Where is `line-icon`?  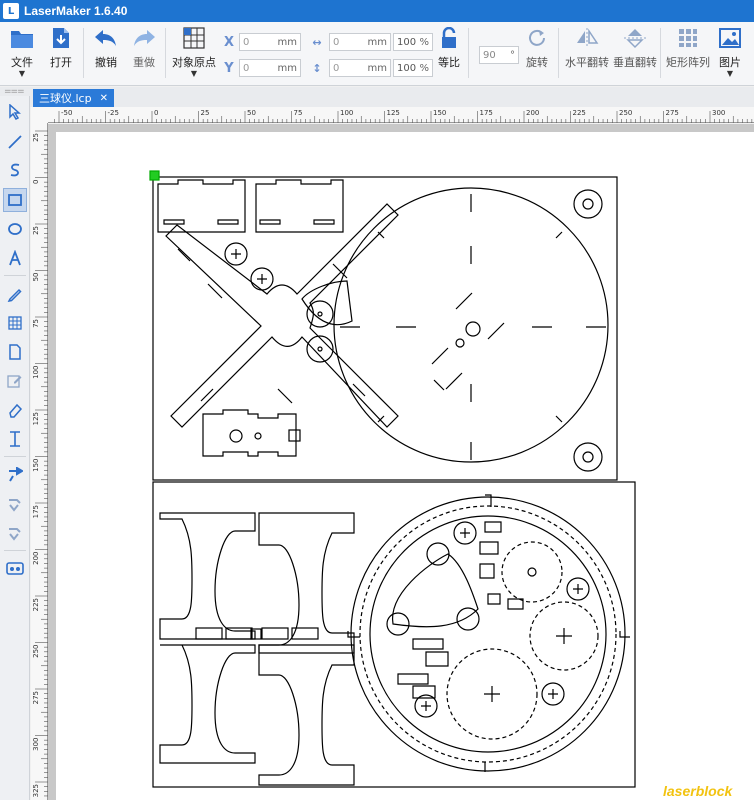
line-icon is located at coordinates (15, 142).